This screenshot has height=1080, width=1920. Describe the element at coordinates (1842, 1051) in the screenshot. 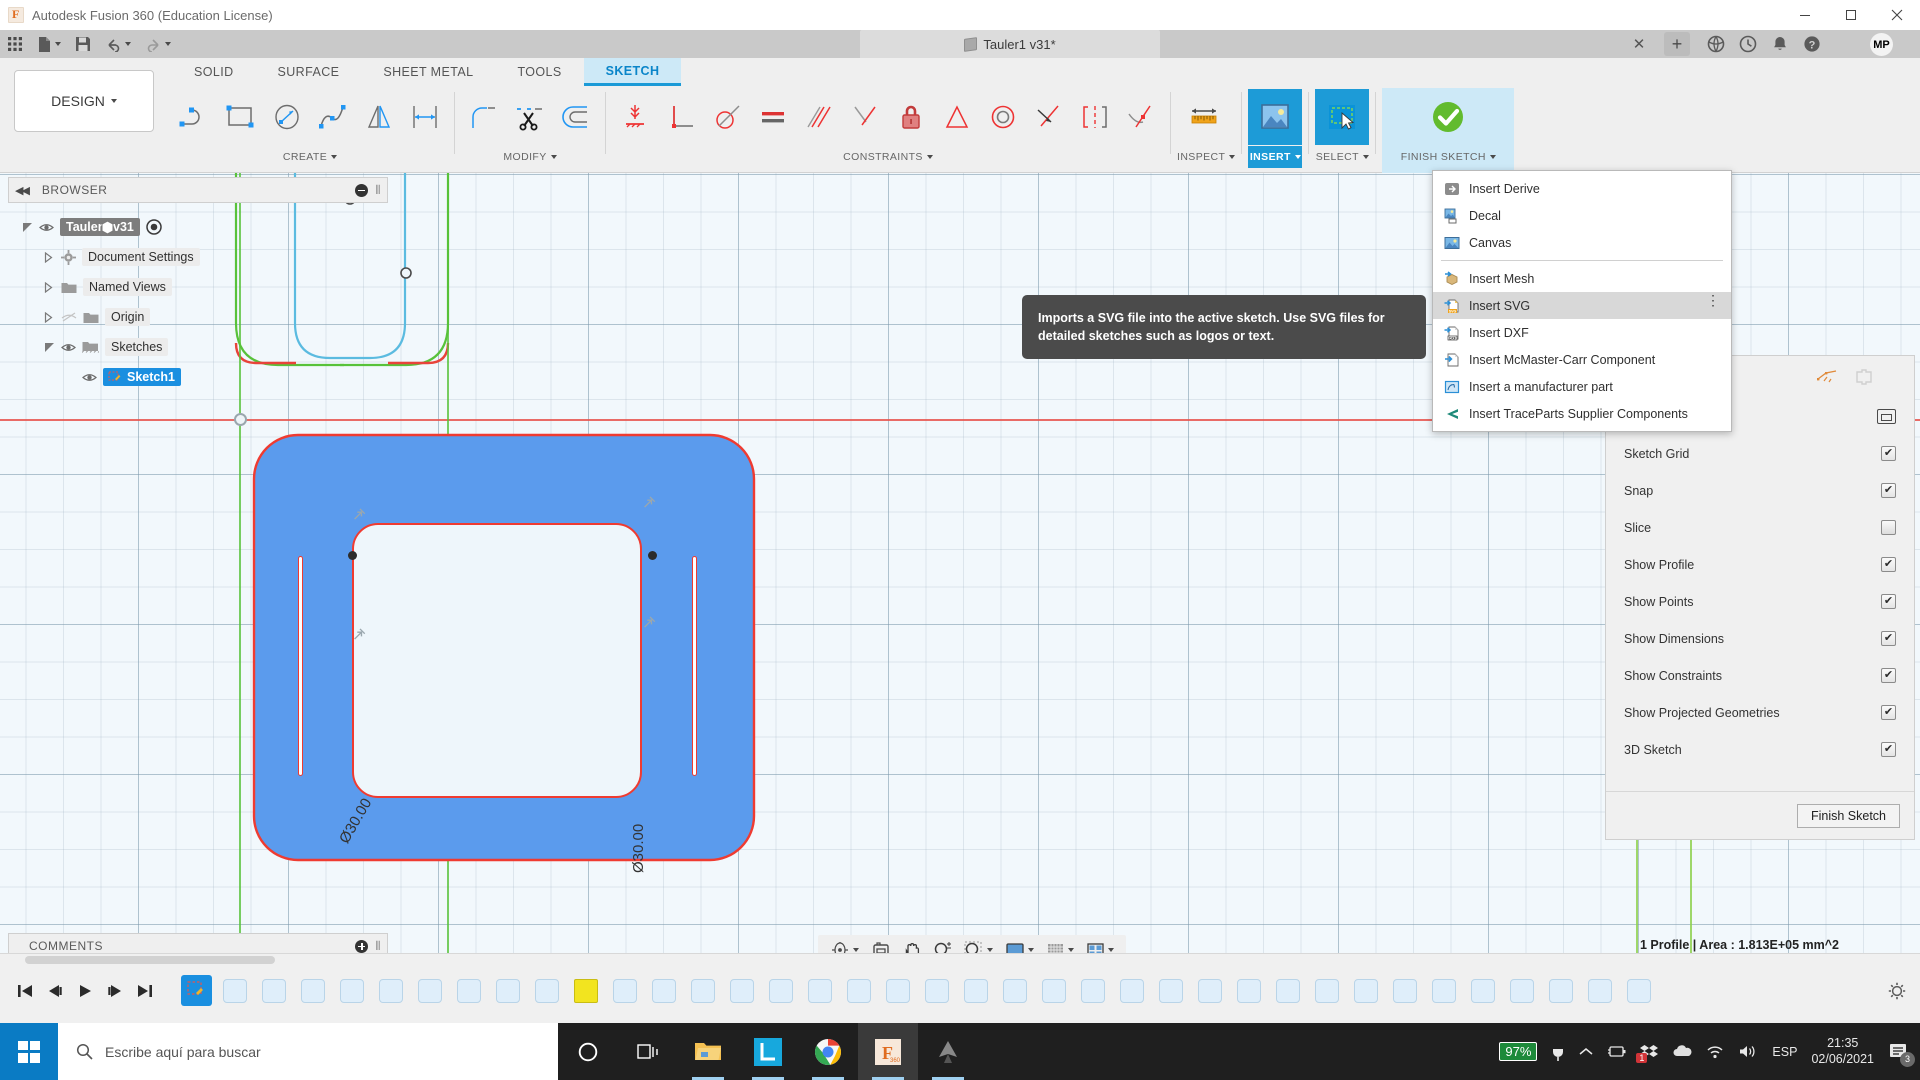

I see `clock: 21:35 02/06/2021` at that location.